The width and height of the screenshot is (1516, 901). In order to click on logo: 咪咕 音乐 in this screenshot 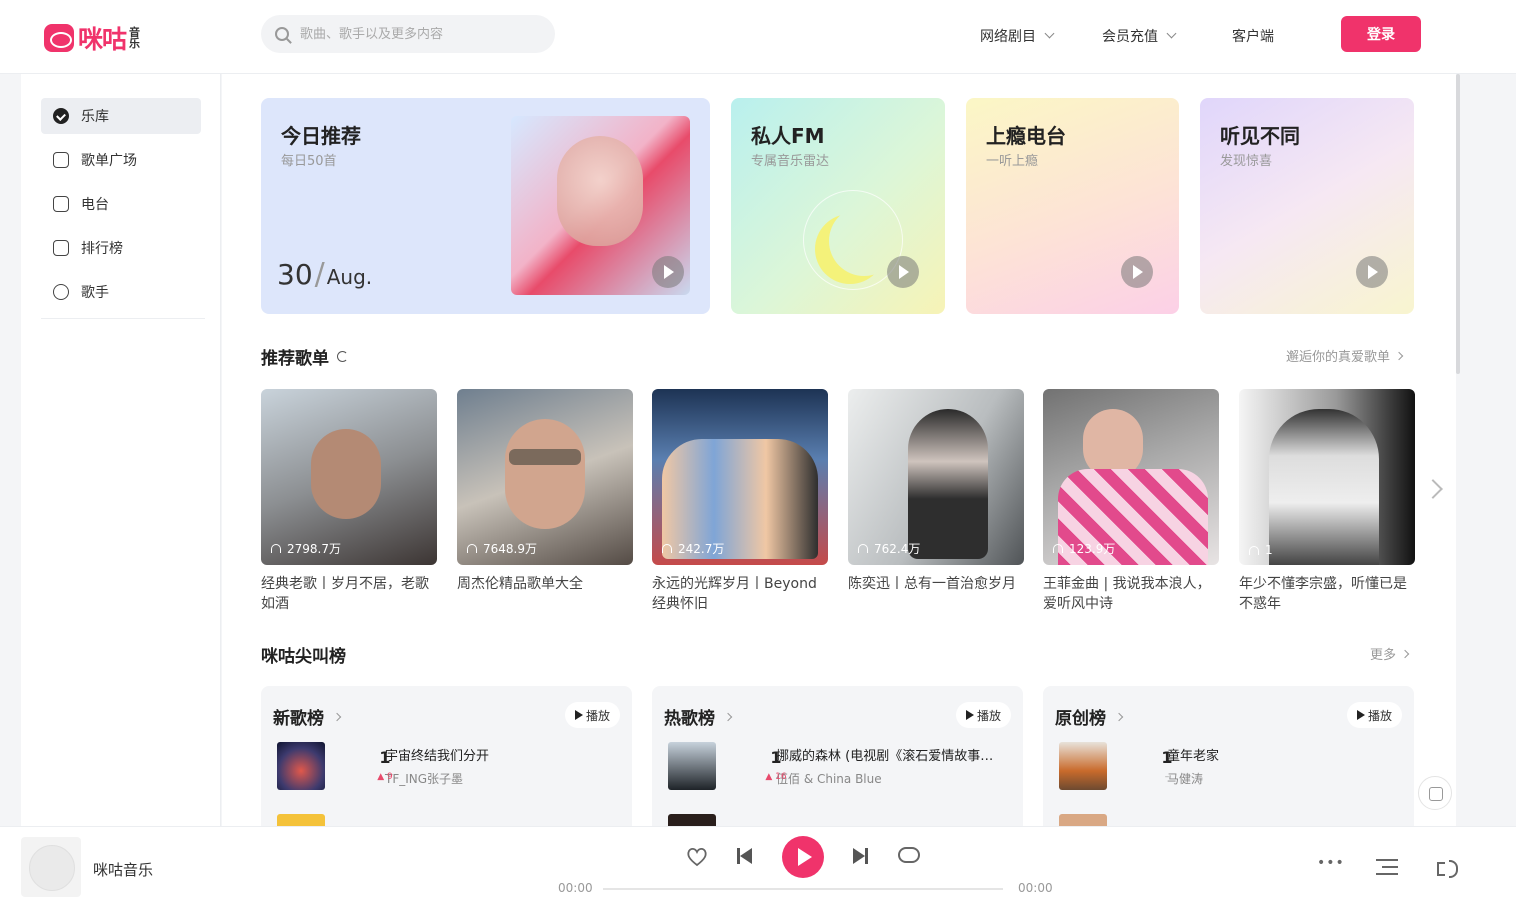, I will do `click(93, 38)`.